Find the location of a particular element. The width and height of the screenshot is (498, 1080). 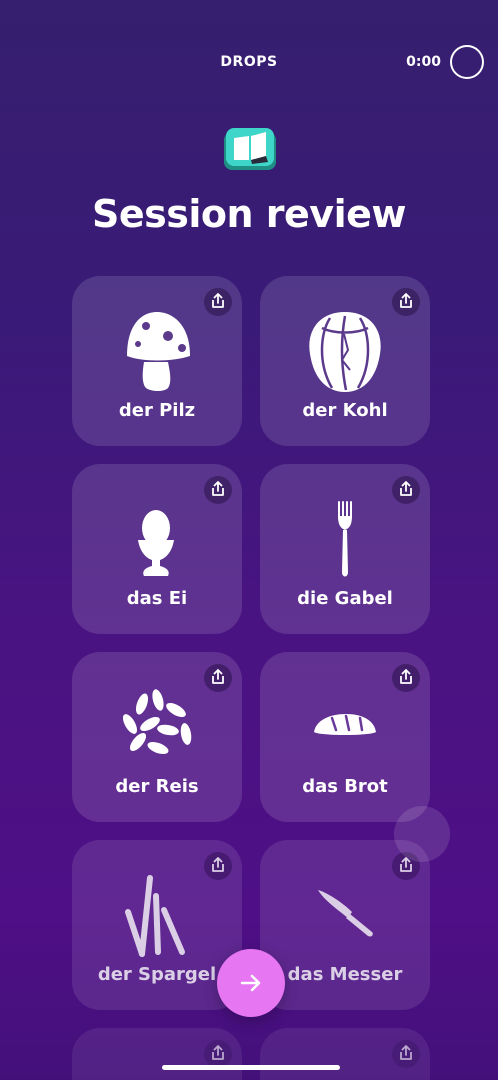

bread-icon is located at coordinates (345, 724).